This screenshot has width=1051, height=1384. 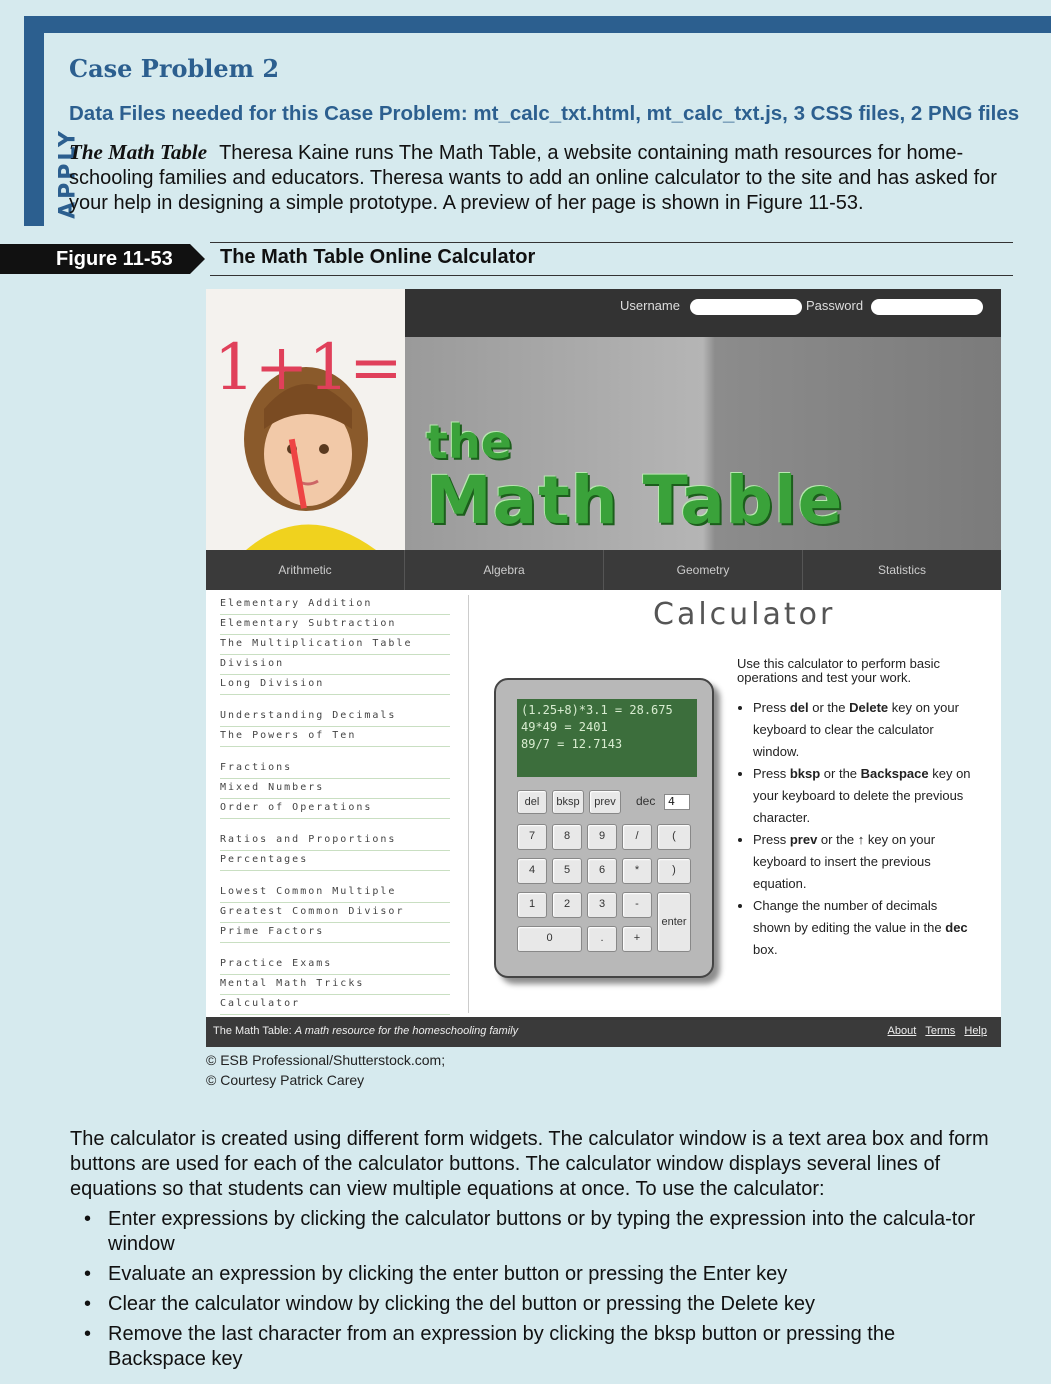 What do you see at coordinates (309, 368) in the screenshot?
I see `svg-text: 1+1=2` at bounding box center [309, 368].